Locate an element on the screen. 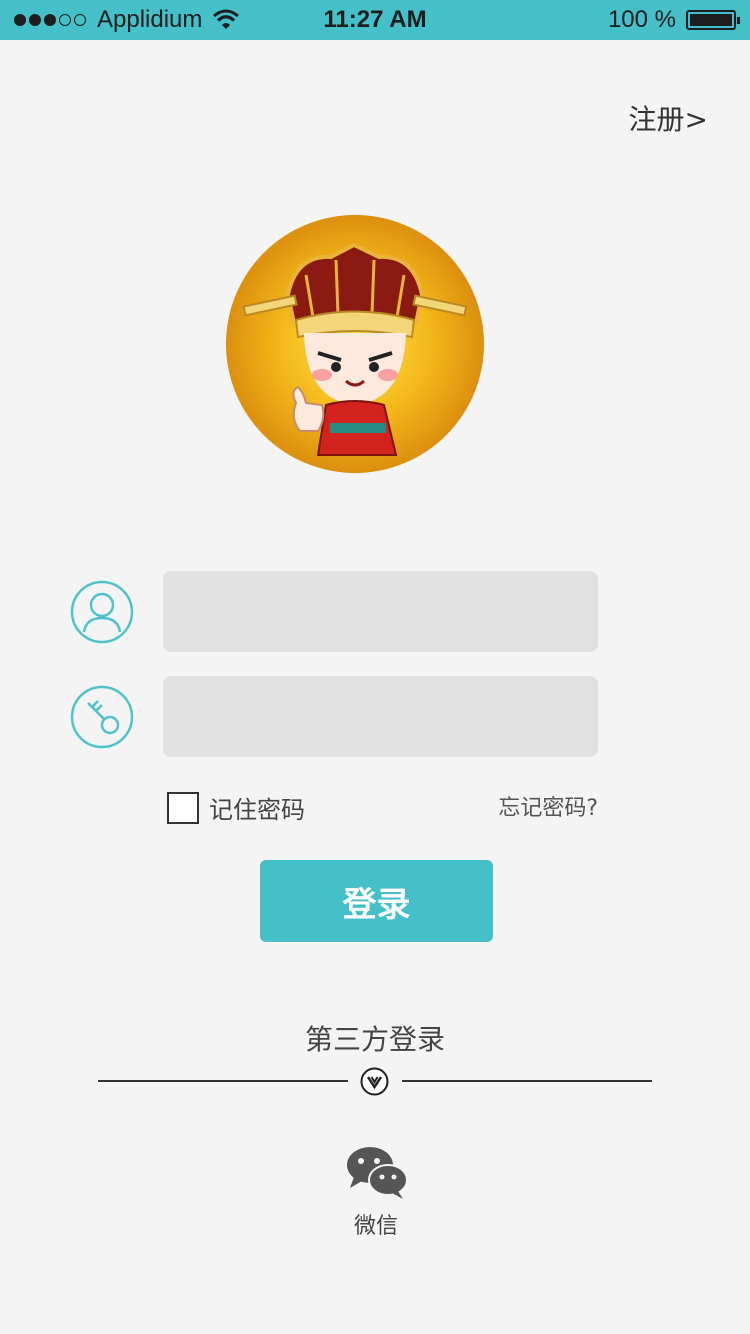 Image resolution: width=750 pixels, height=1334 pixels. user-icon is located at coordinates (102, 612).